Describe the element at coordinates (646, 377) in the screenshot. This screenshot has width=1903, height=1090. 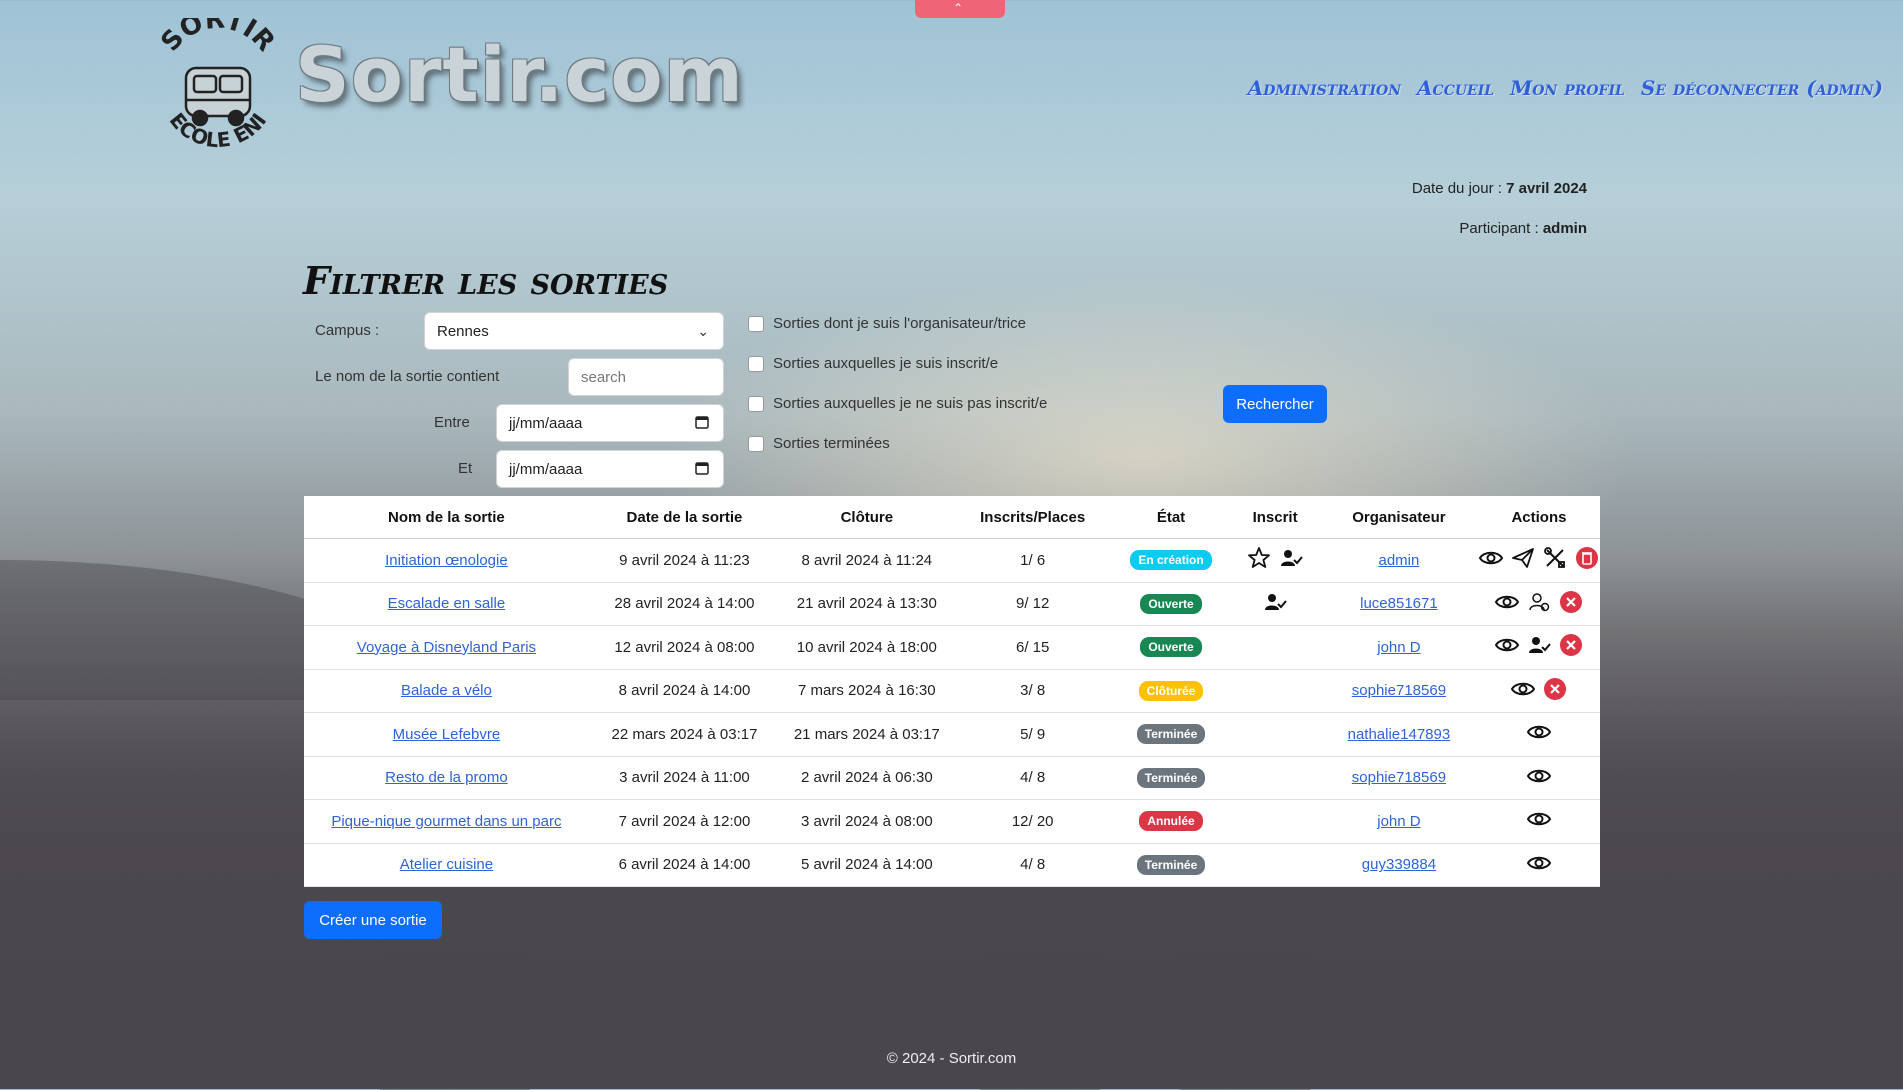
I see `search-input: search` at that location.